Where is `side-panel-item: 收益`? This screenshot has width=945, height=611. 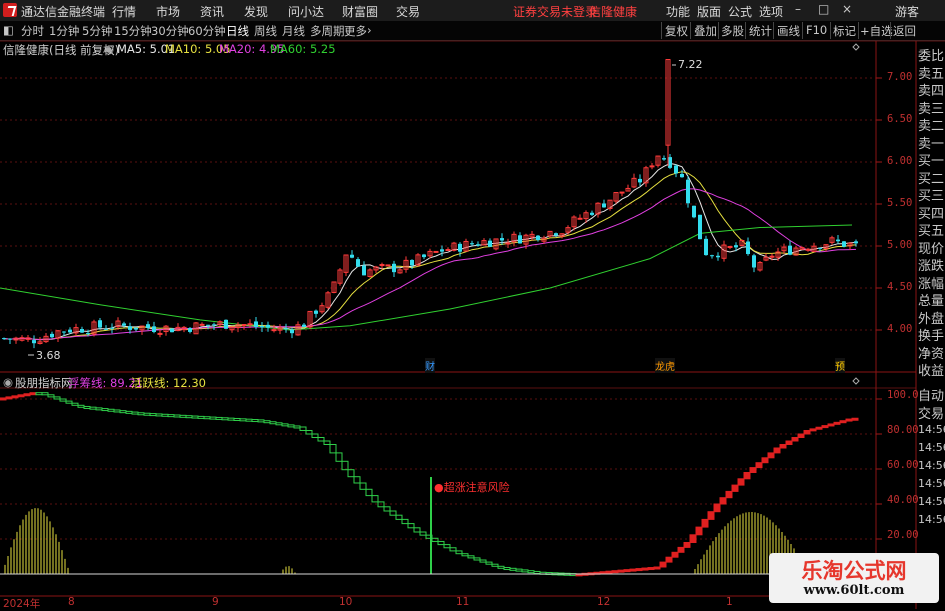 side-panel-item: 收益 is located at coordinates (931, 369).